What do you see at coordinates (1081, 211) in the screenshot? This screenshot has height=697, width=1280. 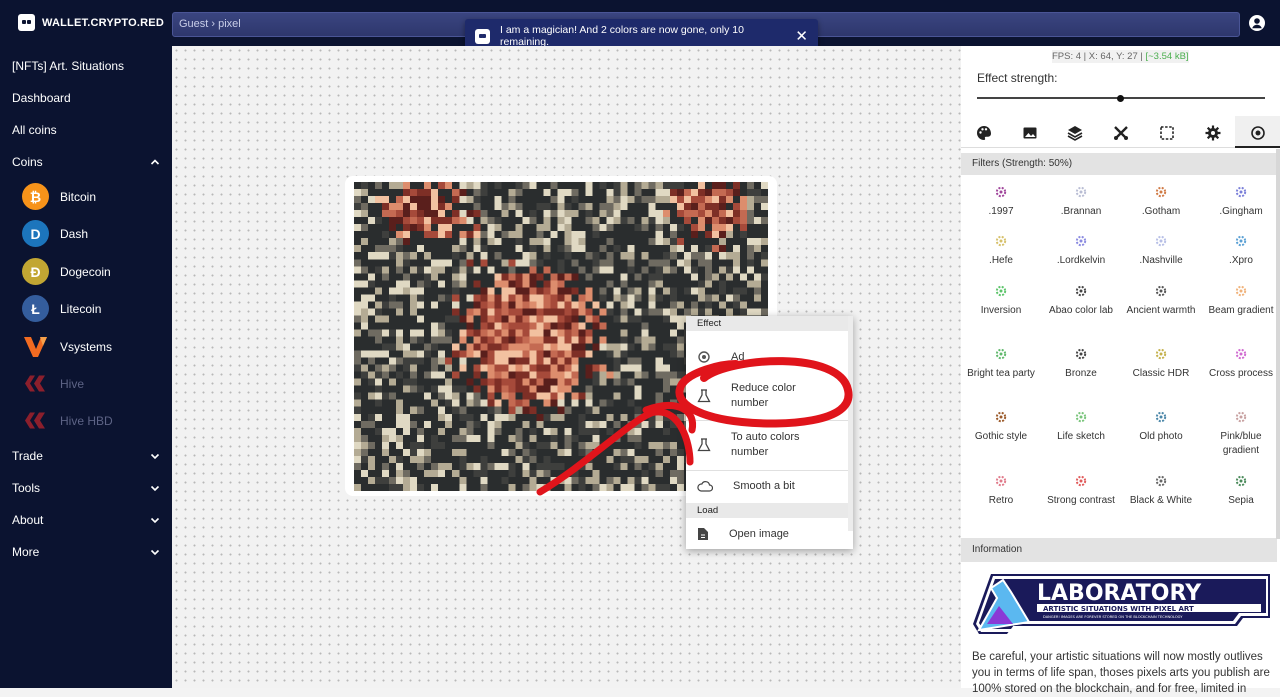 I see `filter-label: .Brannan` at bounding box center [1081, 211].